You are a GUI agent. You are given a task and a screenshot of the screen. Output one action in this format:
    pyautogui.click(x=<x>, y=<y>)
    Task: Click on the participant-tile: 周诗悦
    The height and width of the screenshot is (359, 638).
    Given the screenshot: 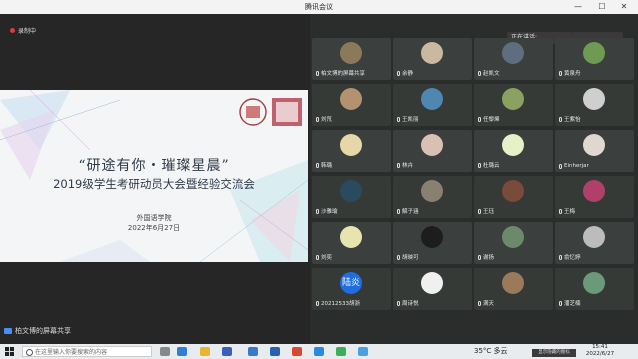 What is the action you would take?
    pyautogui.click(x=432, y=289)
    